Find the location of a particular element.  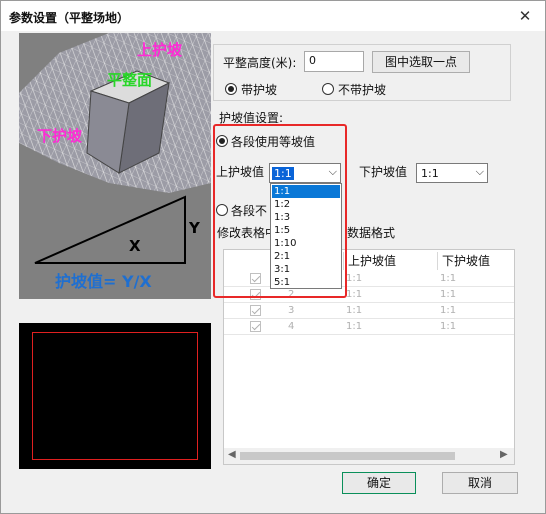

dropdown-option: 1:3 is located at coordinates (306, 217).